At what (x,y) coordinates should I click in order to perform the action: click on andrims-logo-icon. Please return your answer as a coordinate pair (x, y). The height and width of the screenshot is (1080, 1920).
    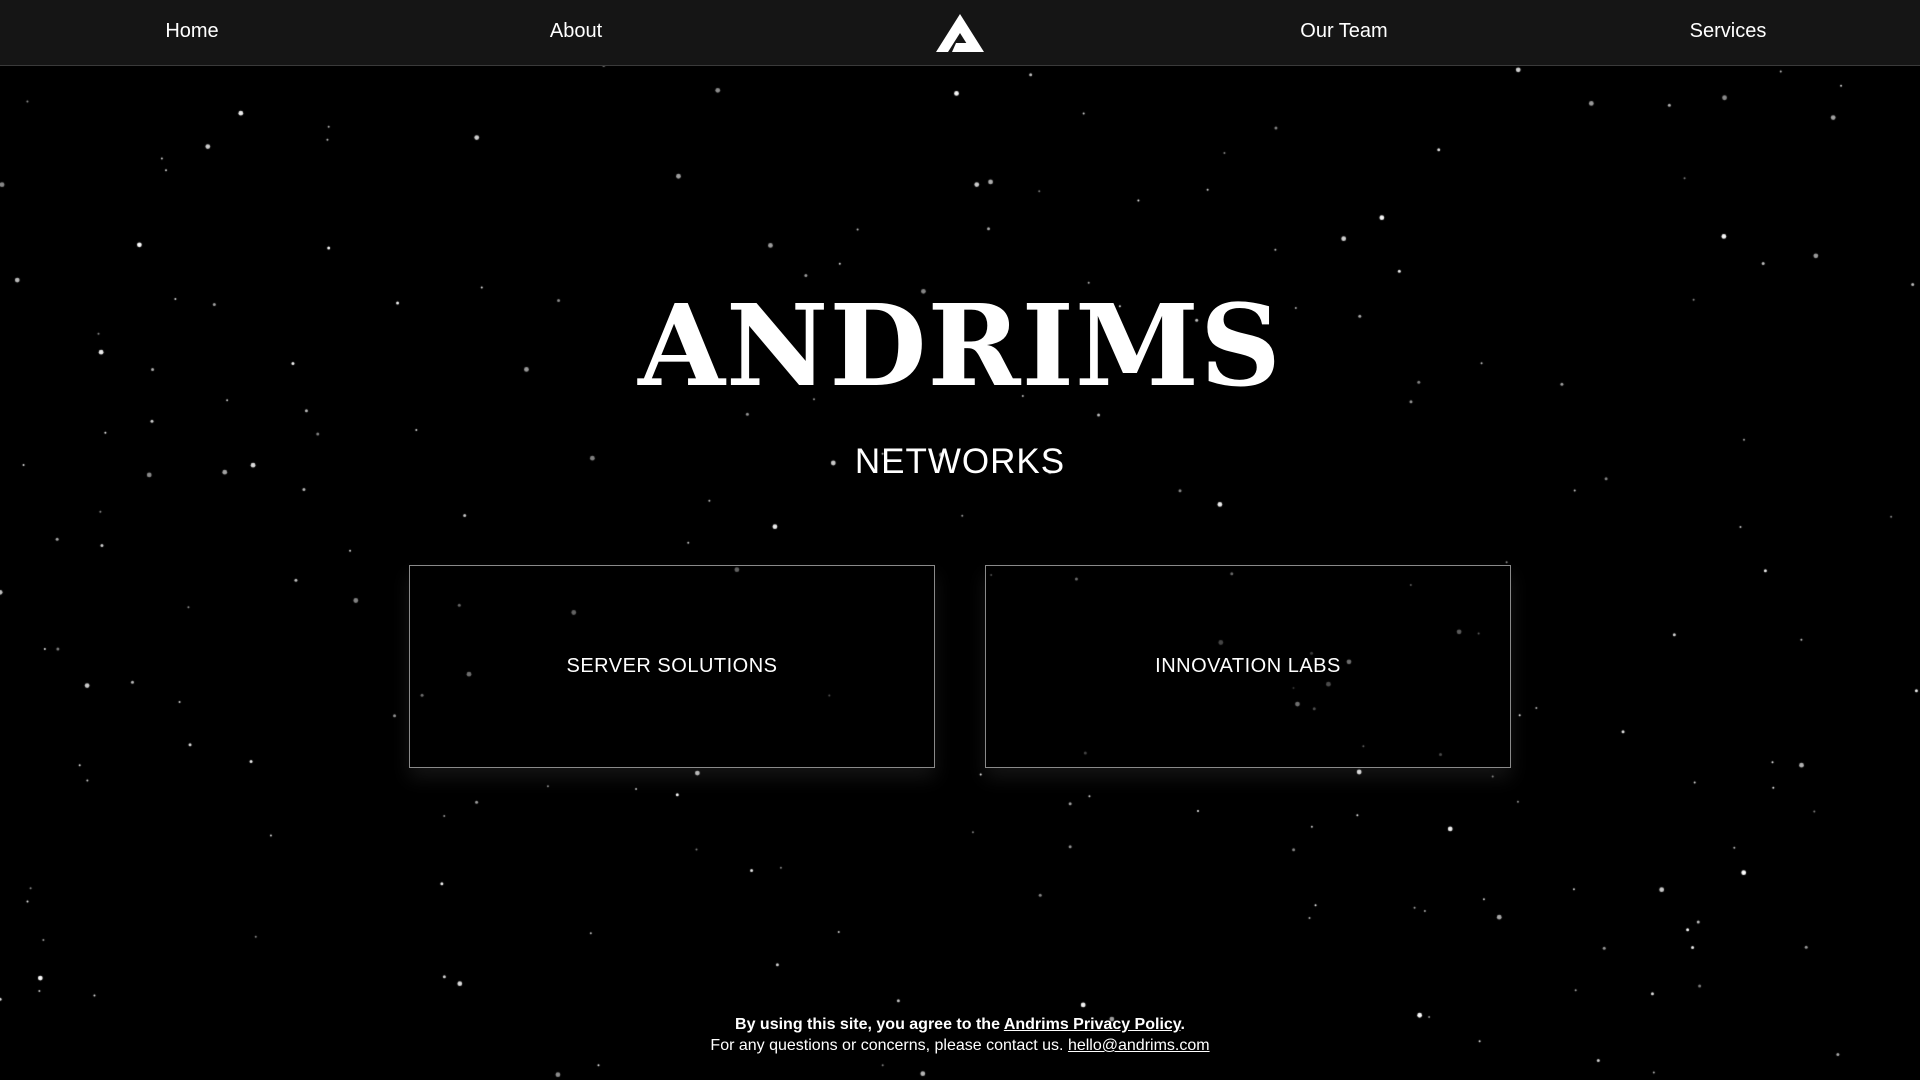
    Looking at the image, I should click on (960, 33).